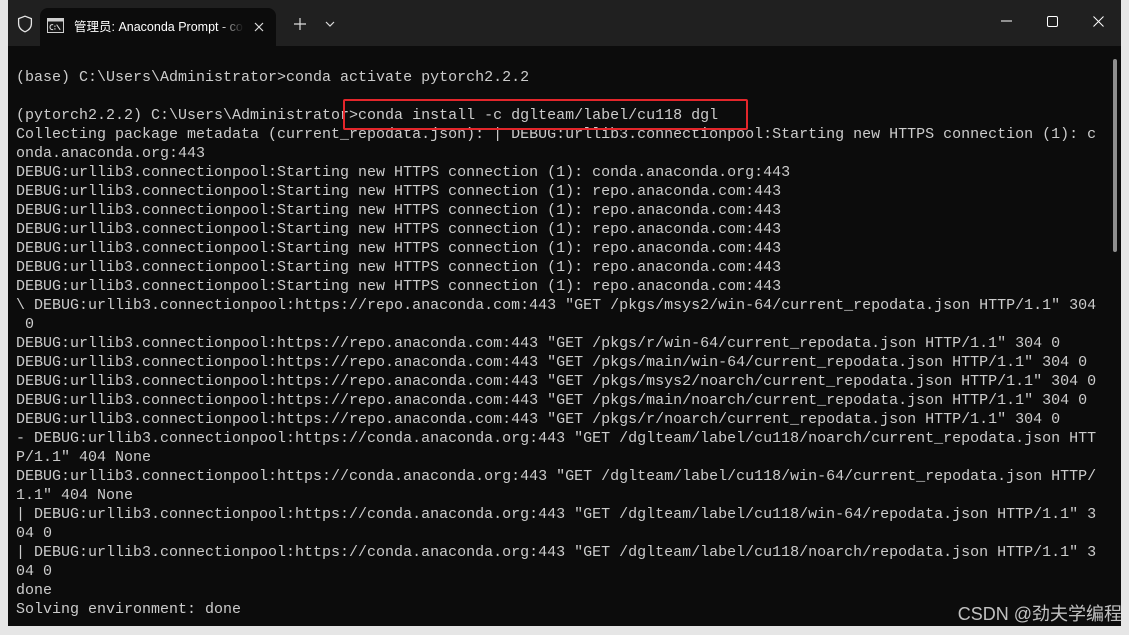 The height and width of the screenshot is (635, 1129). I want to click on terminal-line: Solving environment: done, so click(129, 609).